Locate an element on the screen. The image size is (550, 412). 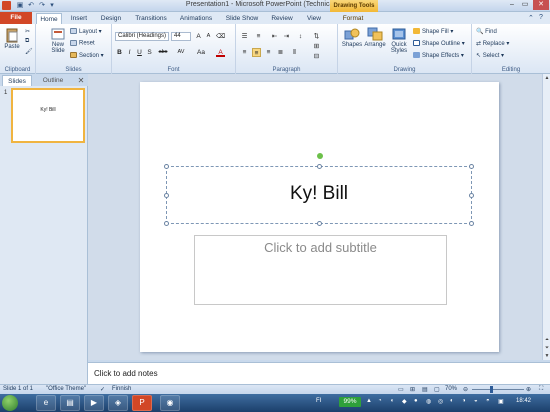
shape-effects-button: Shape Effects ▾ is located at coordinates (438, 55).